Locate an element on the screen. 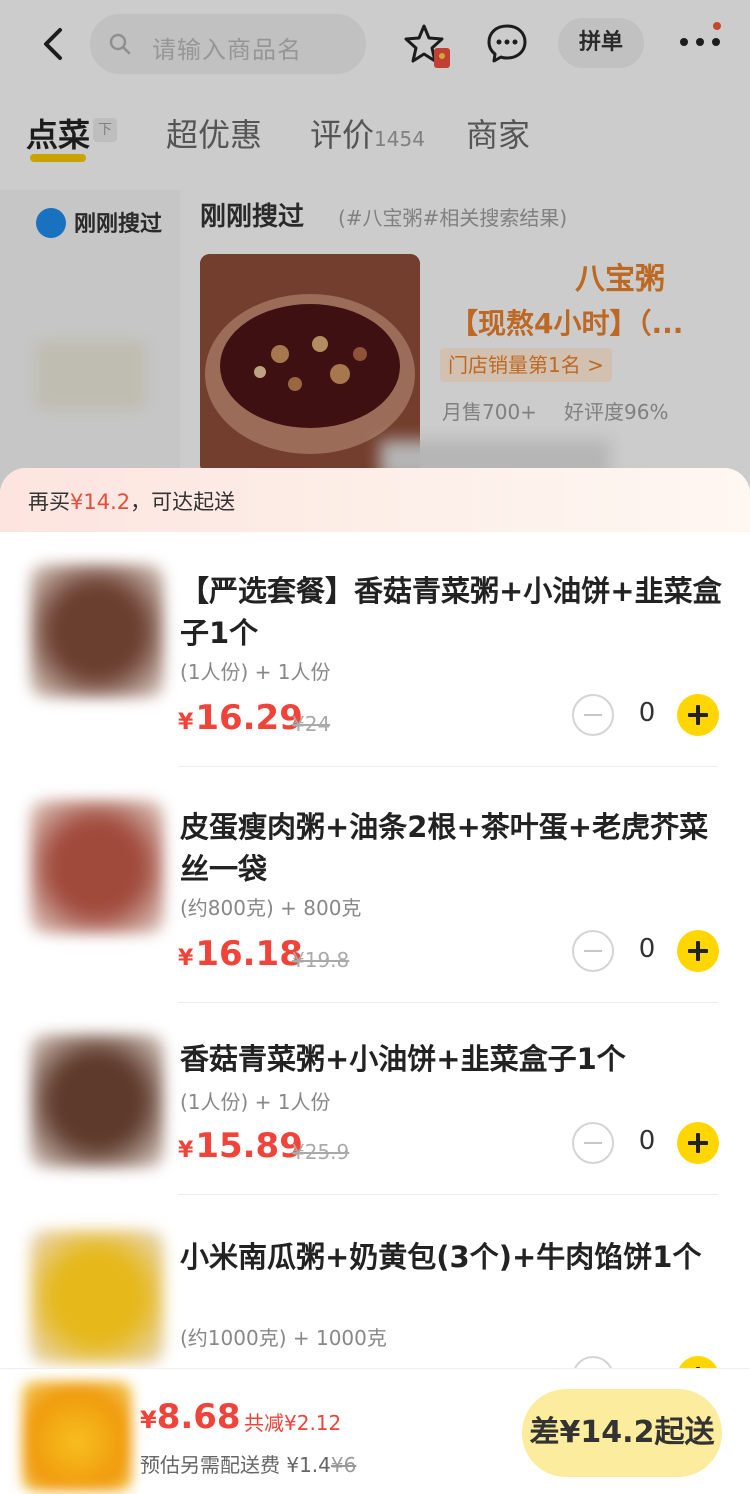 Image resolution: width=750 pixels, height=1494 pixels. cart-total: ¥8.68 is located at coordinates (190, 1417).